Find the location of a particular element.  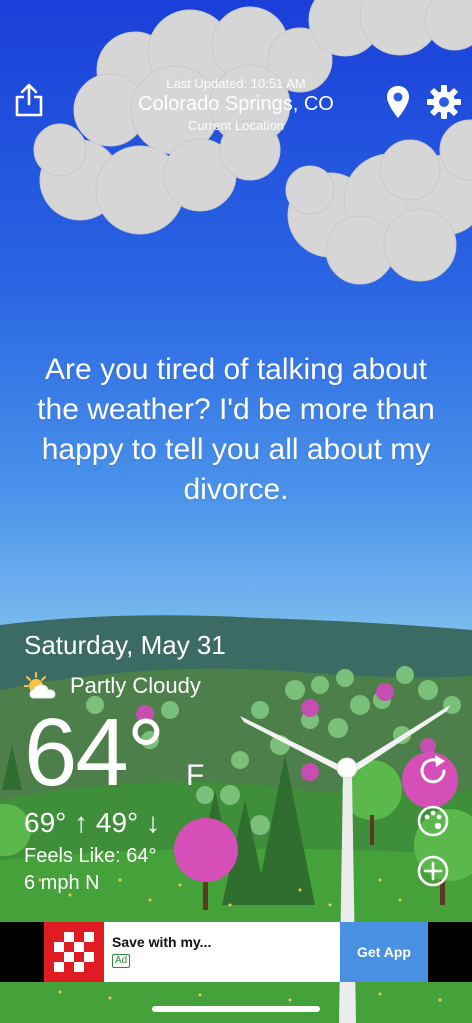

date-label: Saturday, May 31 is located at coordinates (125, 645).